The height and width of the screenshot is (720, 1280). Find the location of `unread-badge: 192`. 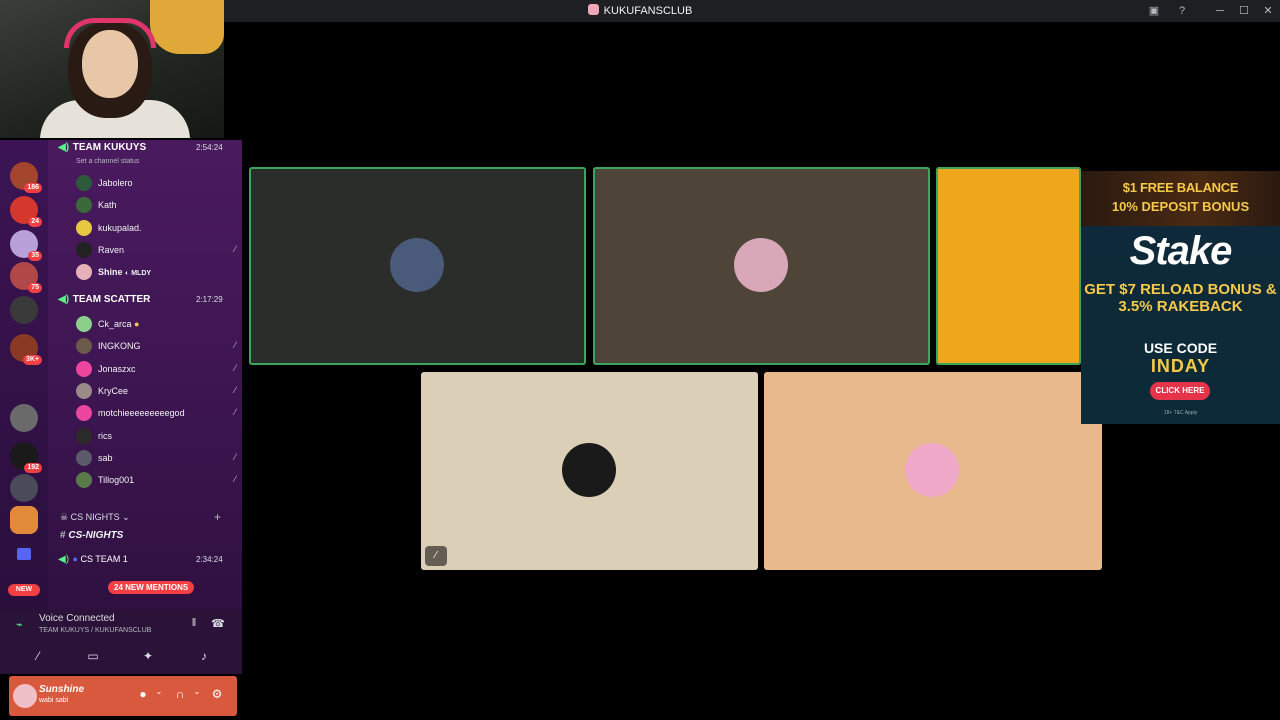

unread-badge: 192 is located at coordinates (33, 468).